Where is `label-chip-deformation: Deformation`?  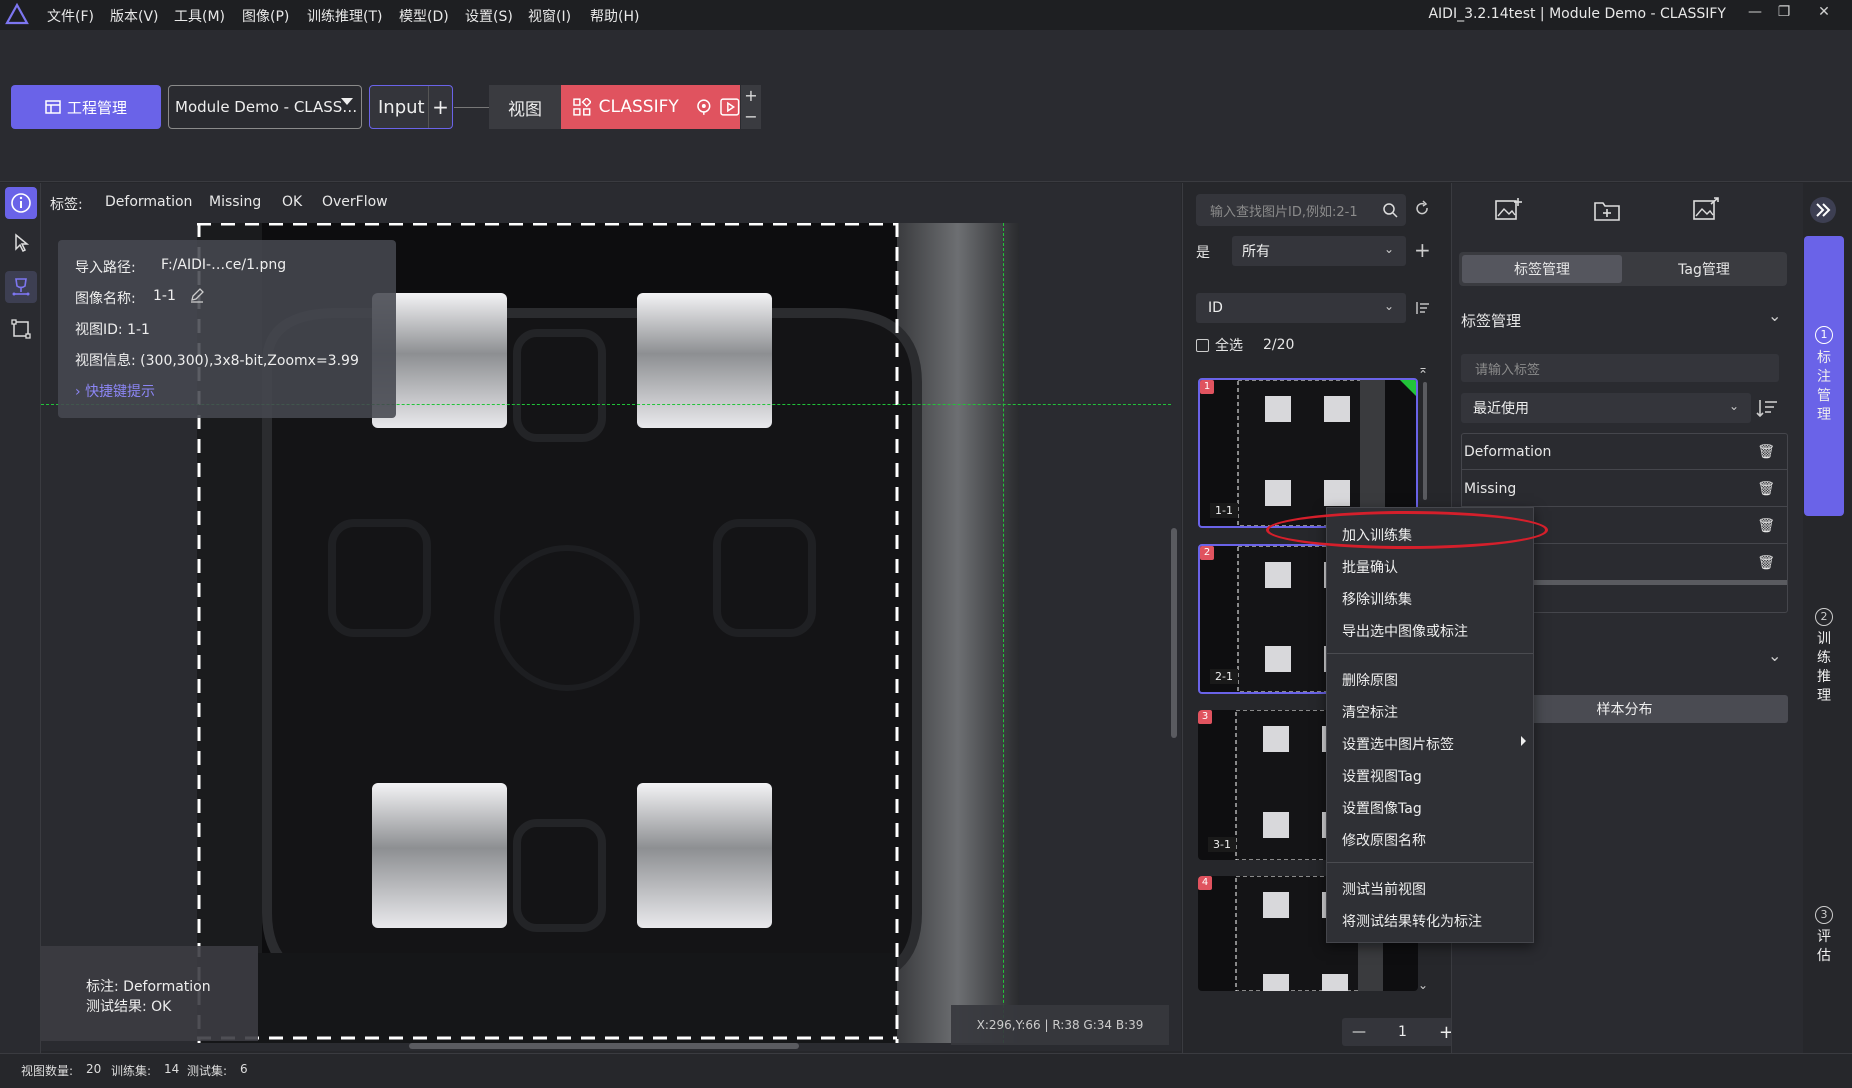
label-chip-deformation: Deformation is located at coordinates (148, 202).